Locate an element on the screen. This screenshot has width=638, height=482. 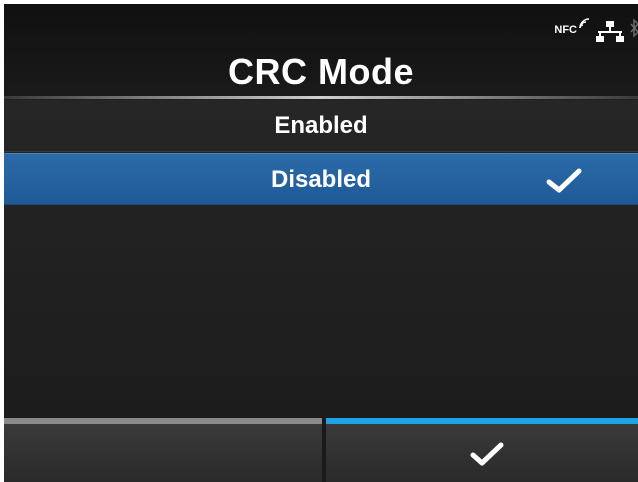
softkey-bar is located at coordinates (321, 450).